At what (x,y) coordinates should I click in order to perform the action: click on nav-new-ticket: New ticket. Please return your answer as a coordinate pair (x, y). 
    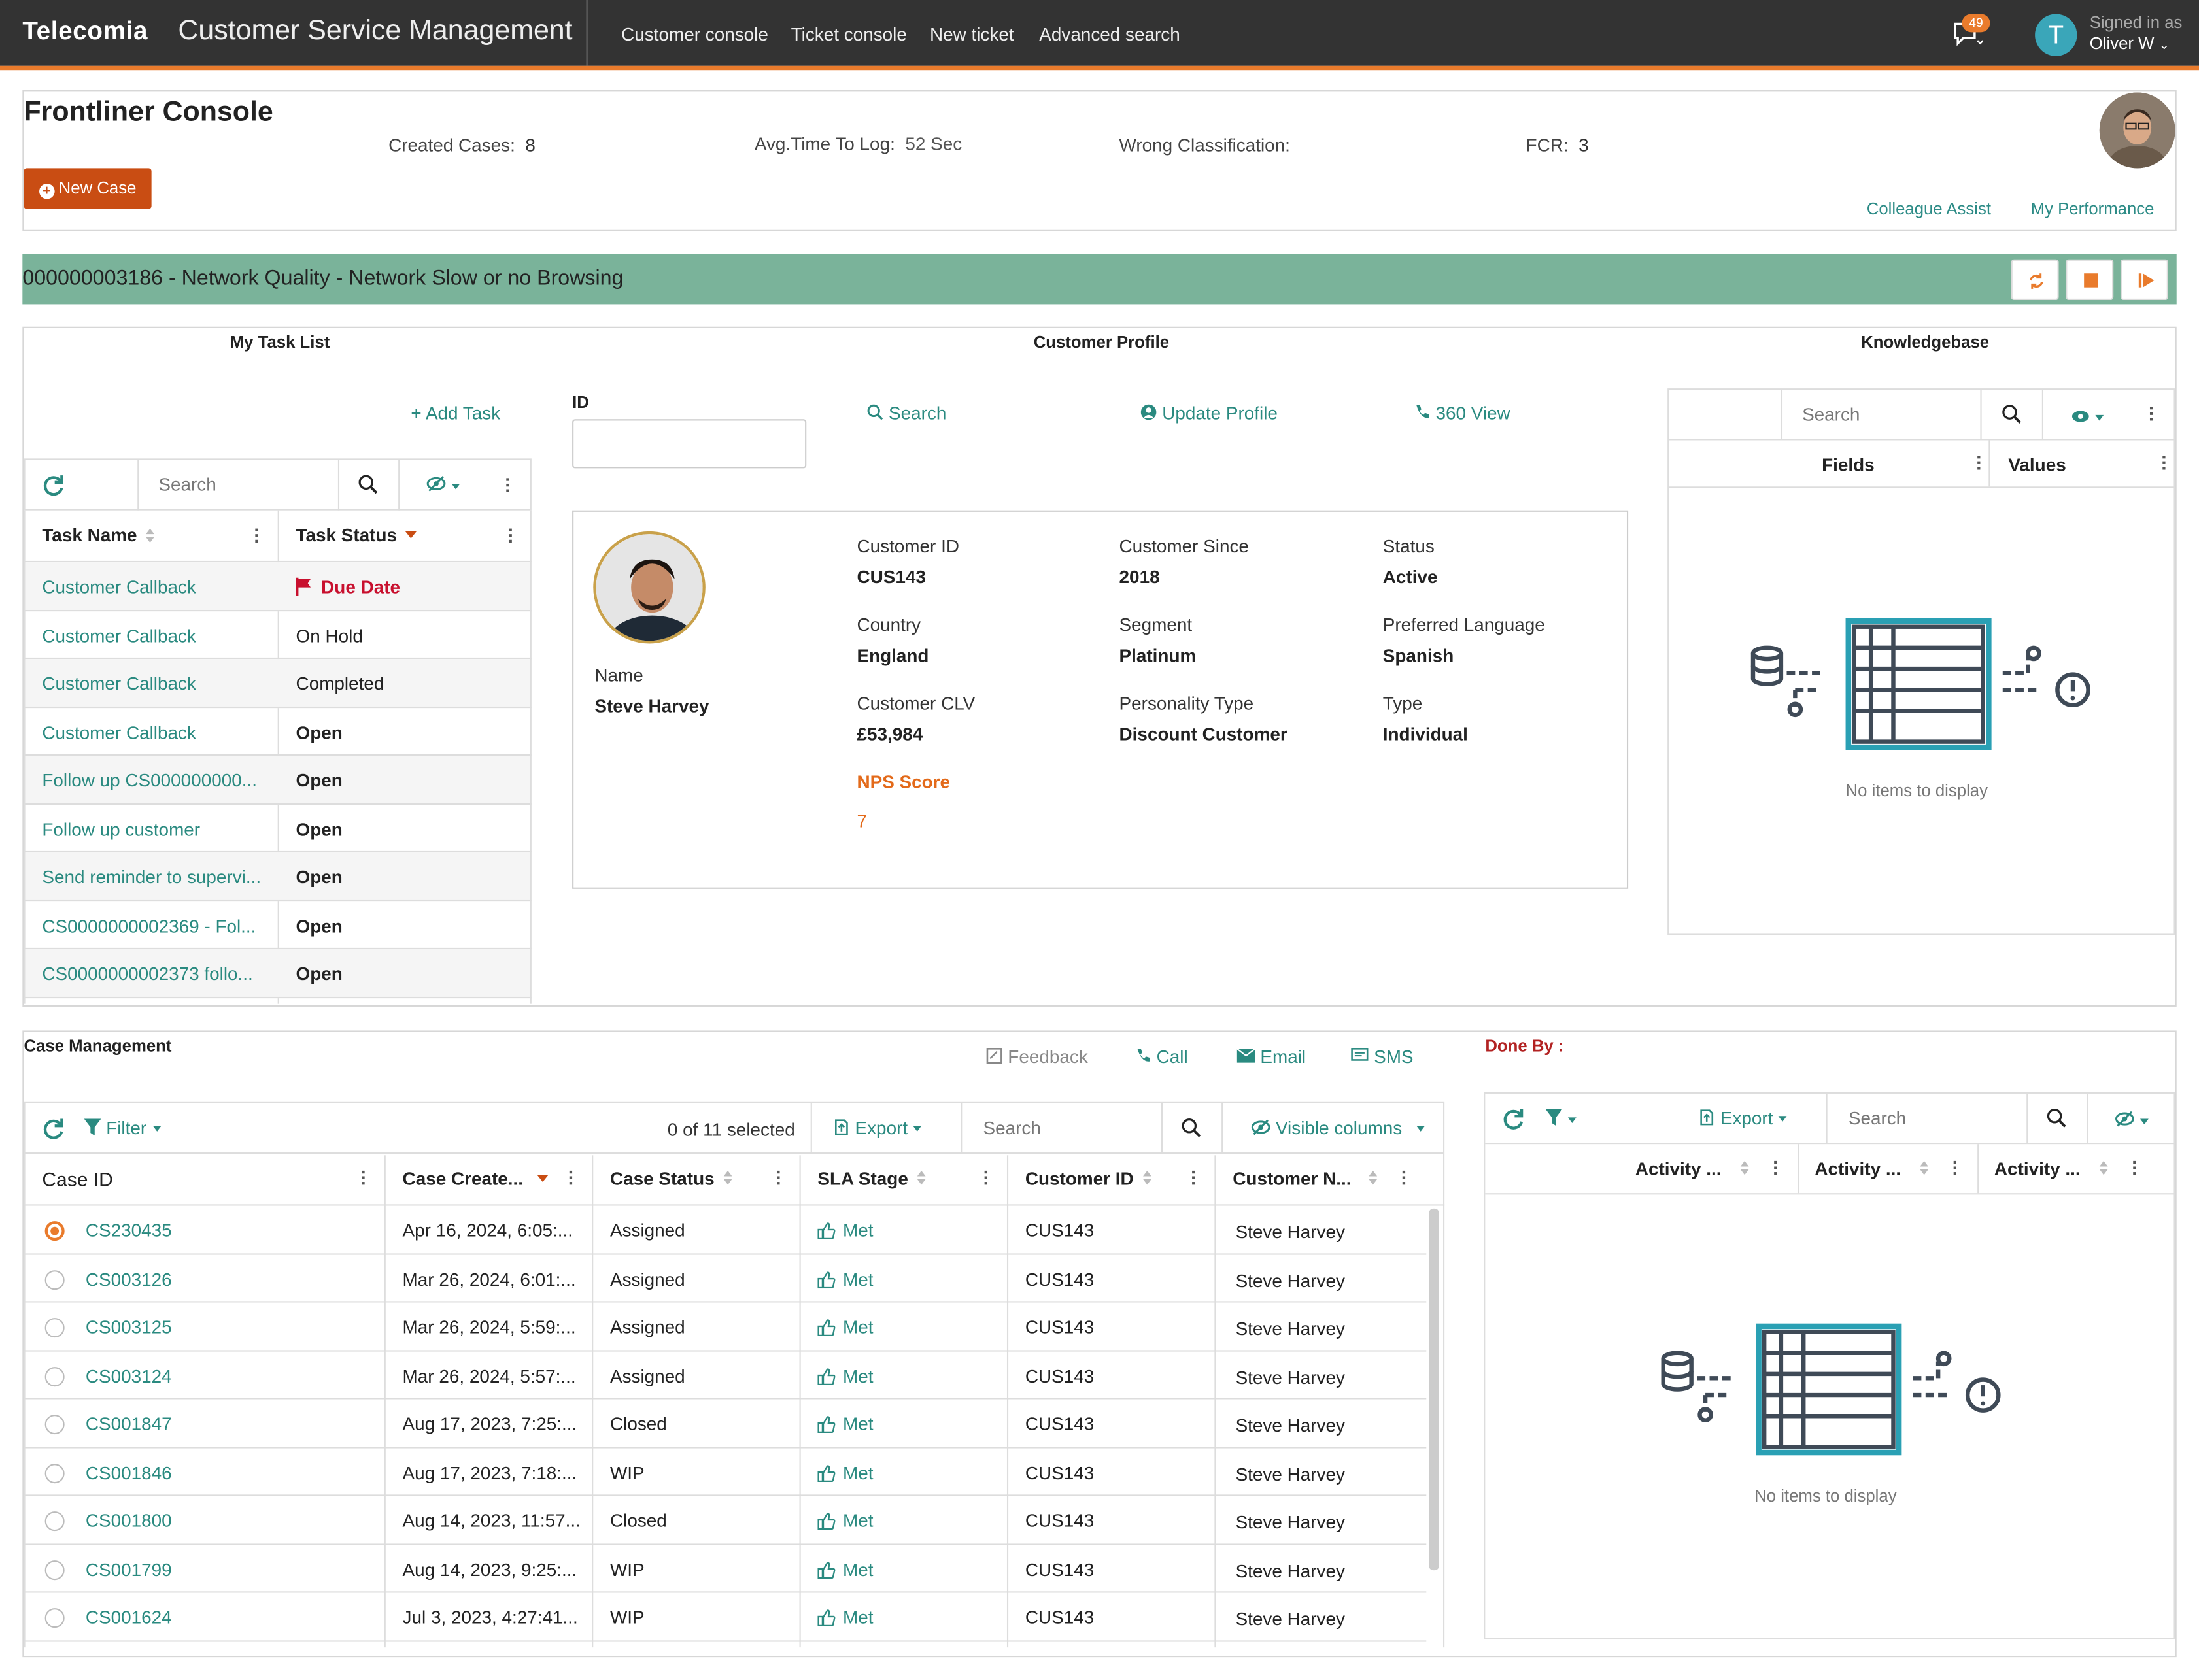
    Looking at the image, I should click on (972, 34).